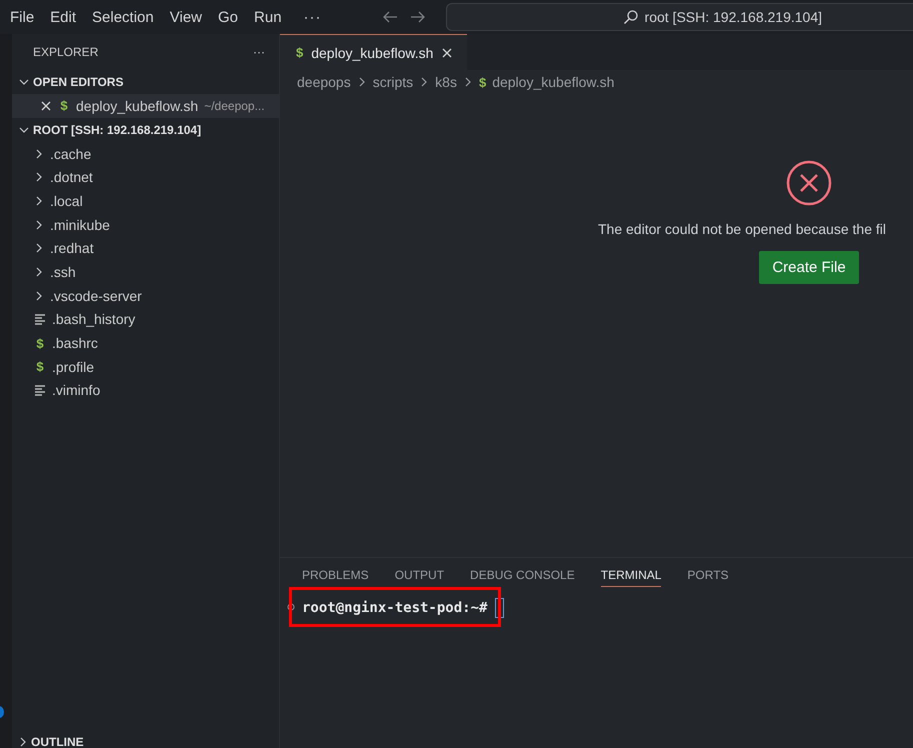  I want to click on terminal-prompt: root@nginx-test-pod:~#, so click(395, 608).